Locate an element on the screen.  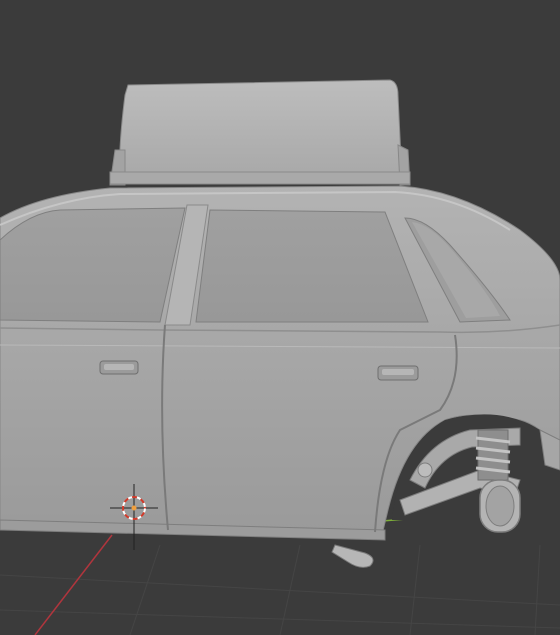
rear-door-window is located at coordinates (93, 265).